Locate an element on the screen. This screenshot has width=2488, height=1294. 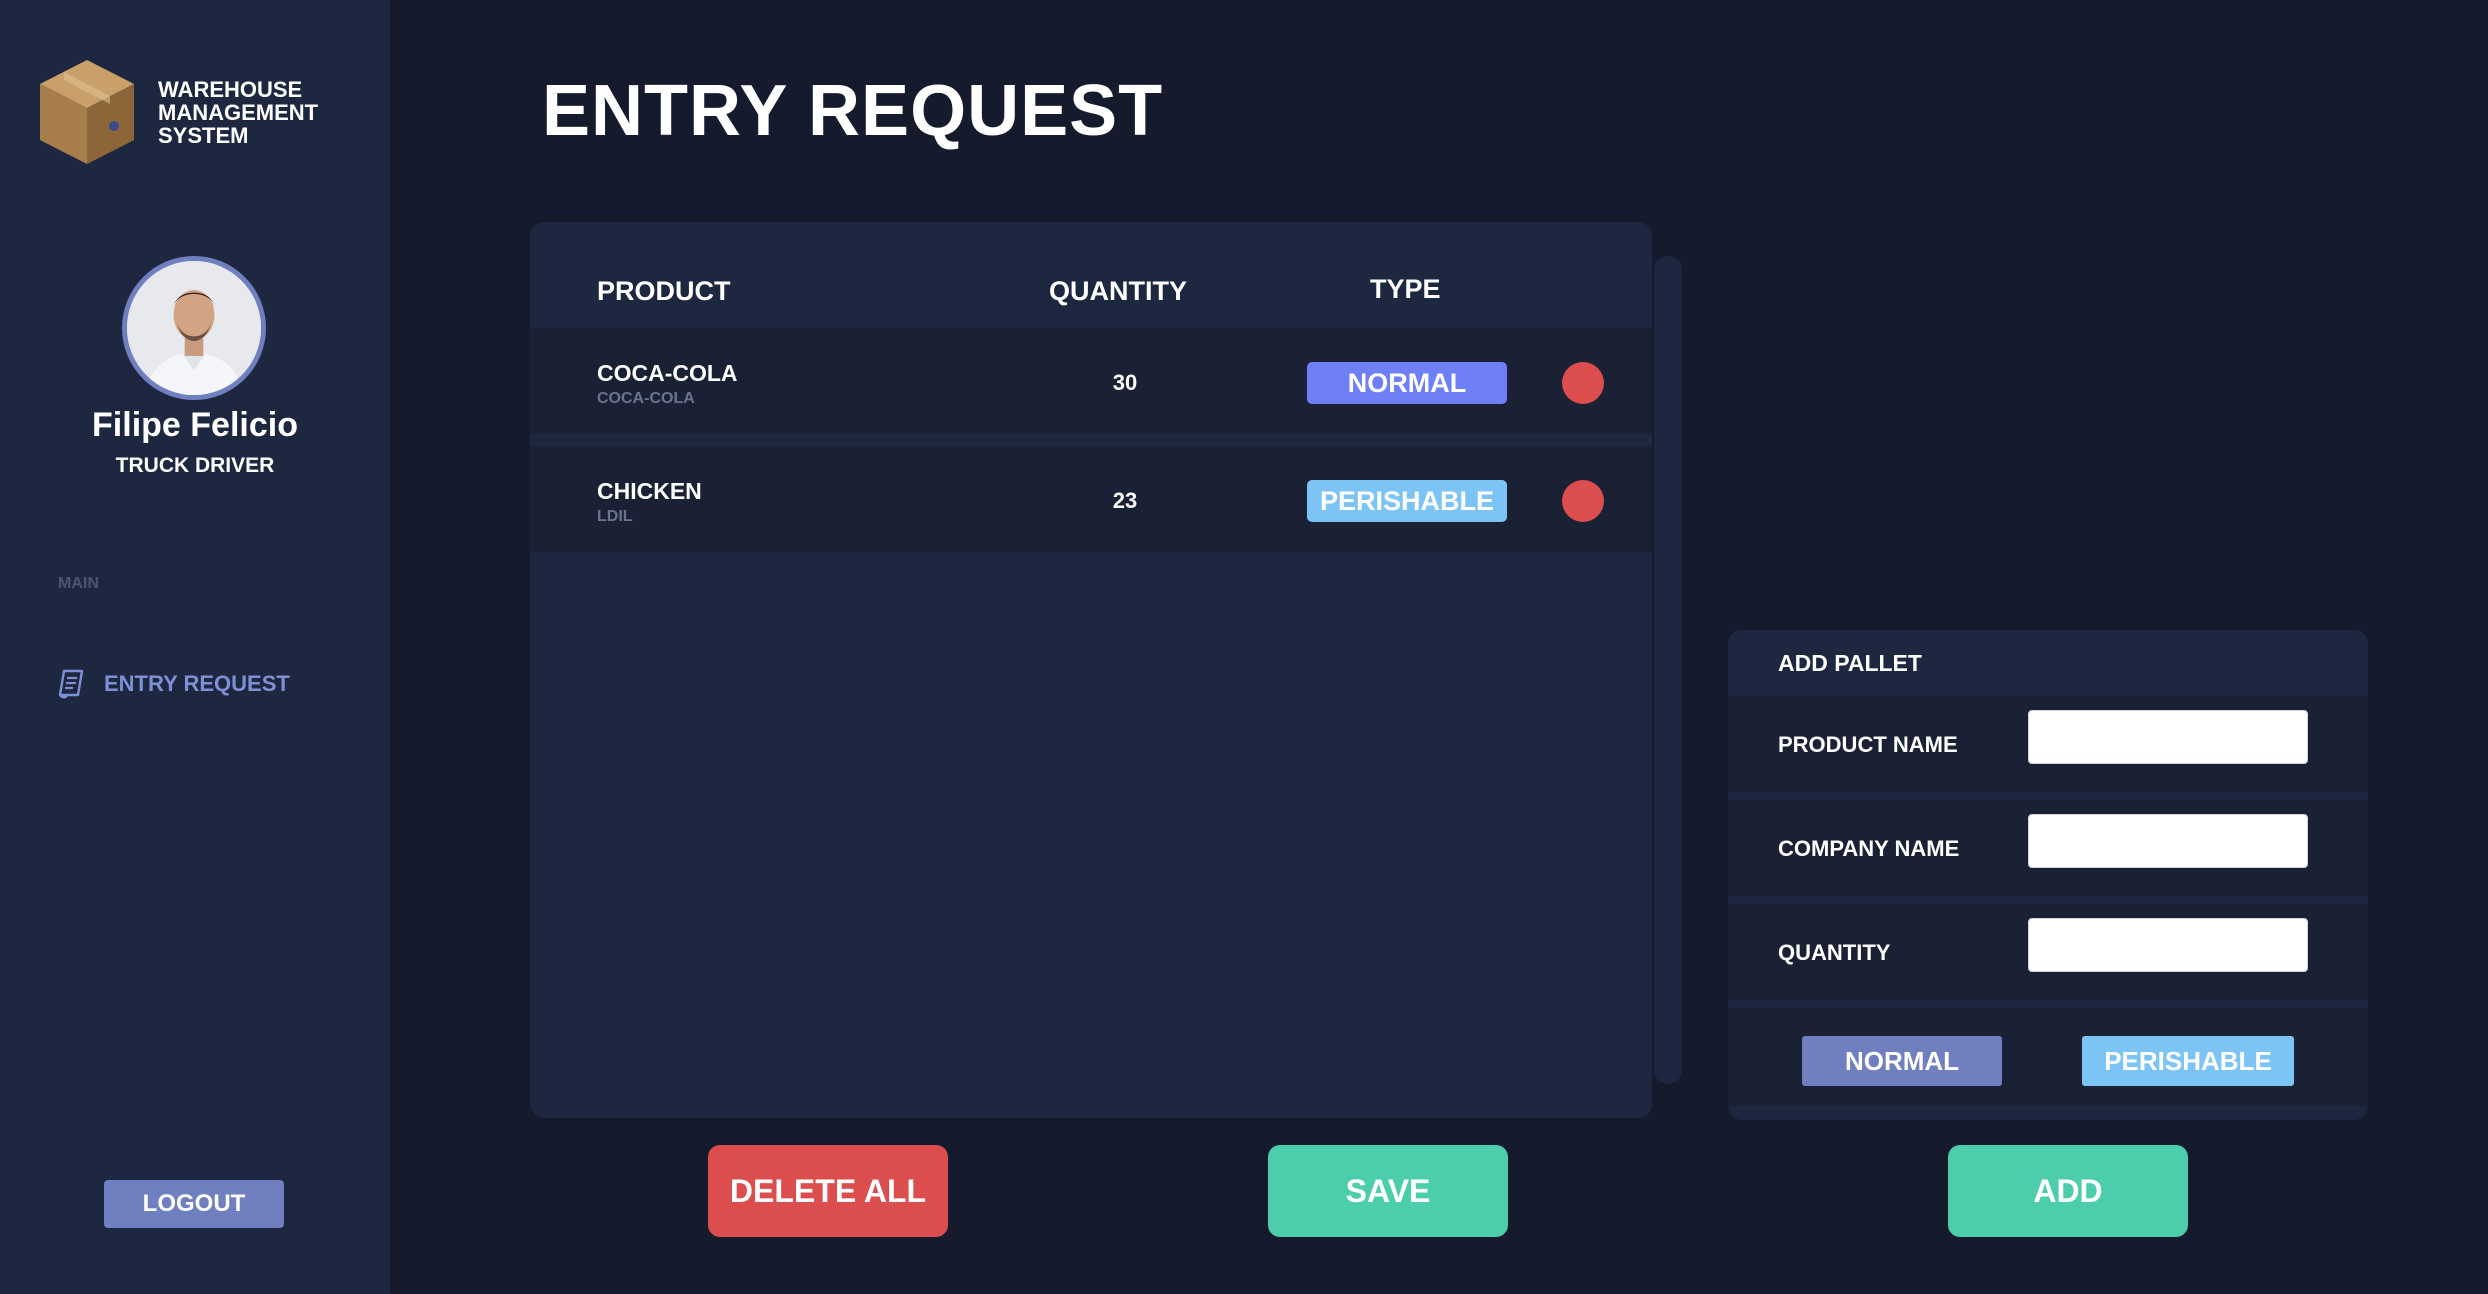
company-name-label: COMPANY NAME is located at coordinates (1869, 848).